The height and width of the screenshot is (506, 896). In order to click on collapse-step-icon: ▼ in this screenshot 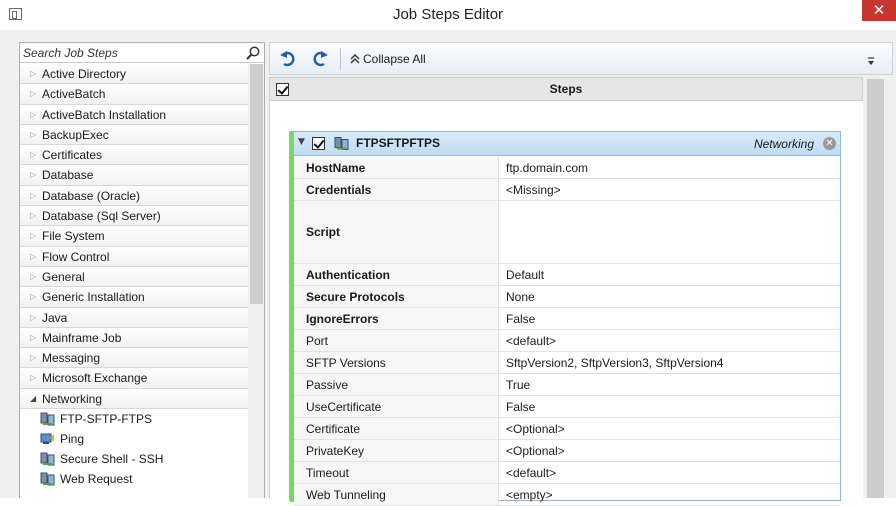, I will do `click(301, 142)`.